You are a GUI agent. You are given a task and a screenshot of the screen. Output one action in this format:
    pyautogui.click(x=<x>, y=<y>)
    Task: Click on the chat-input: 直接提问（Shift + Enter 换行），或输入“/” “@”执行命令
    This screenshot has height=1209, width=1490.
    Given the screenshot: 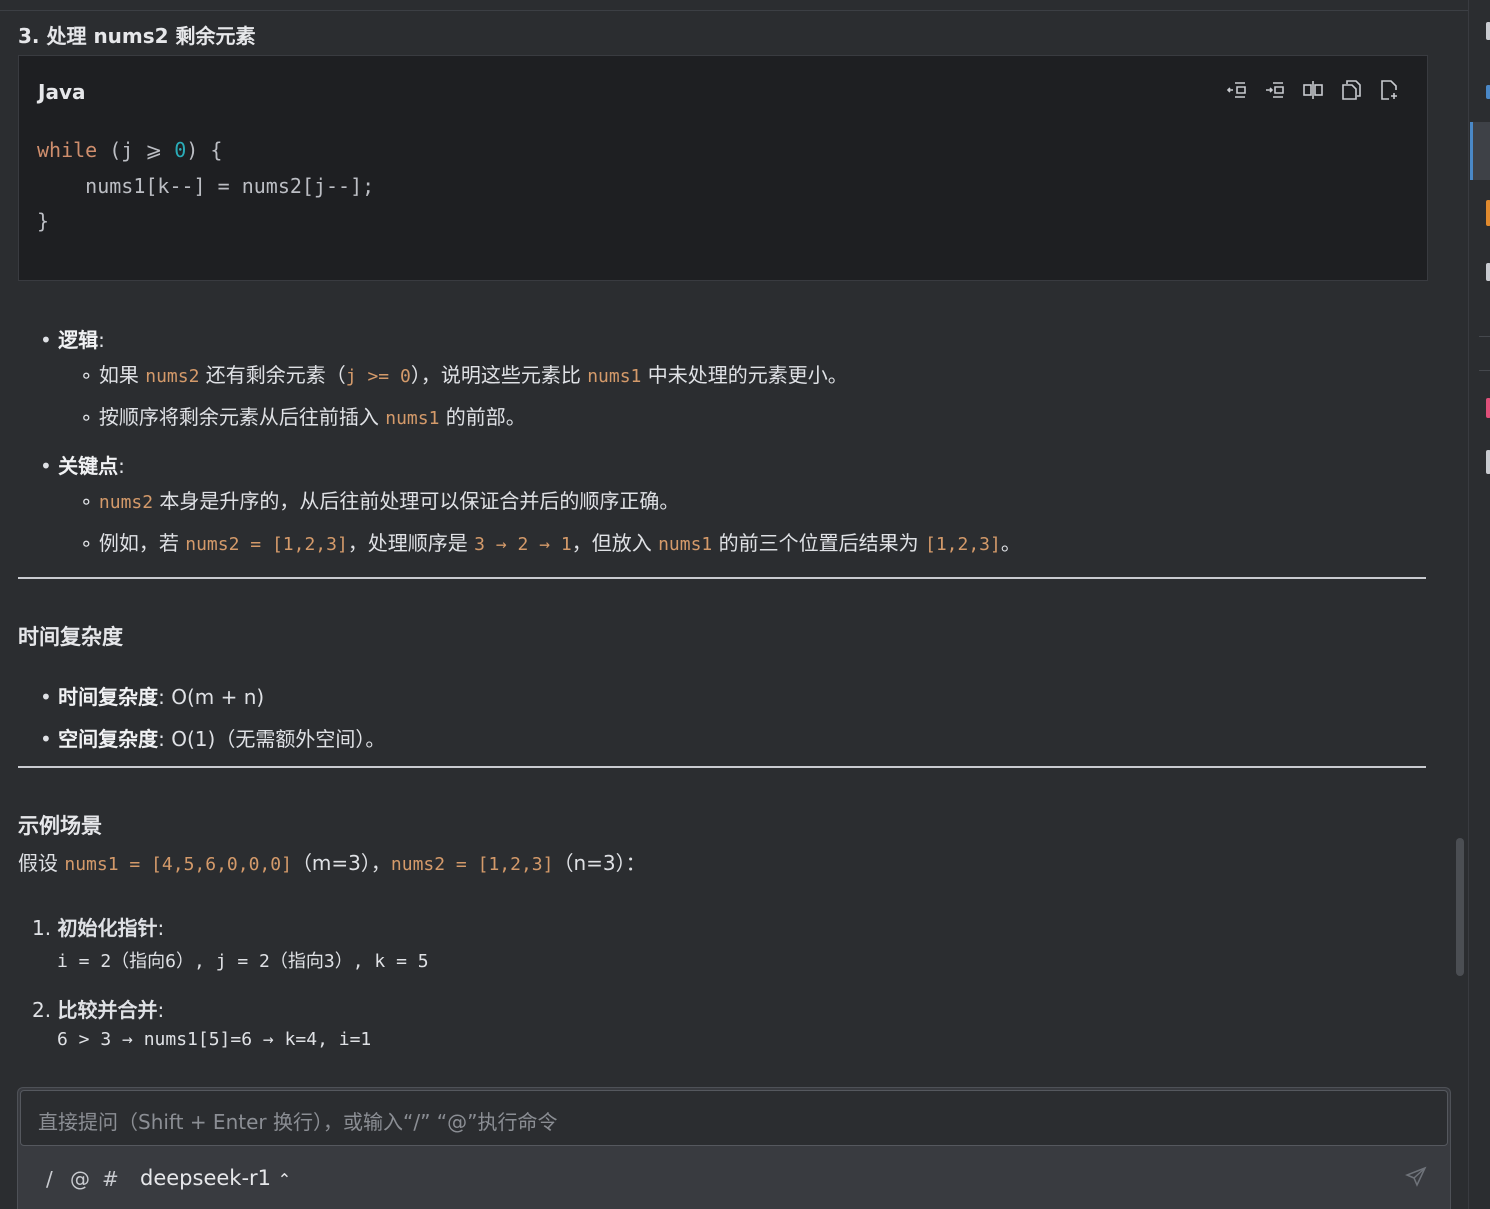 What is the action you would take?
    pyautogui.click(x=734, y=1118)
    